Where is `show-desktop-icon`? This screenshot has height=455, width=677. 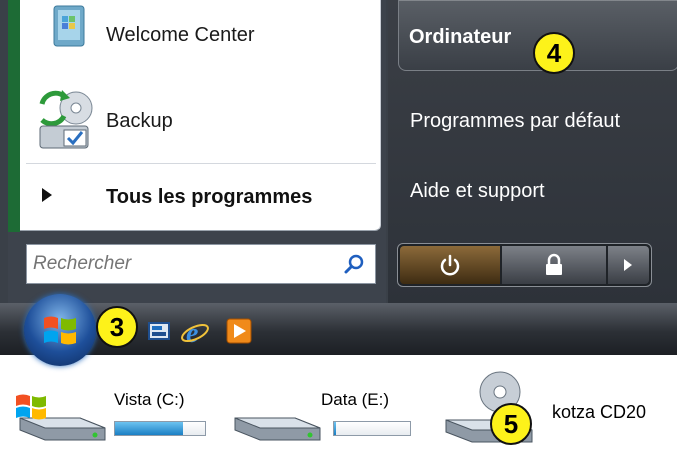
show-desktop-icon is located at coordinates (160, 331).